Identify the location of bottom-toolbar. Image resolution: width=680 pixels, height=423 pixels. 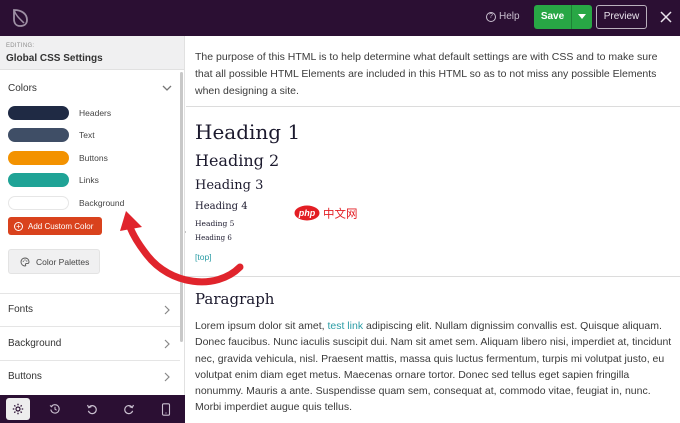
(92, 409).